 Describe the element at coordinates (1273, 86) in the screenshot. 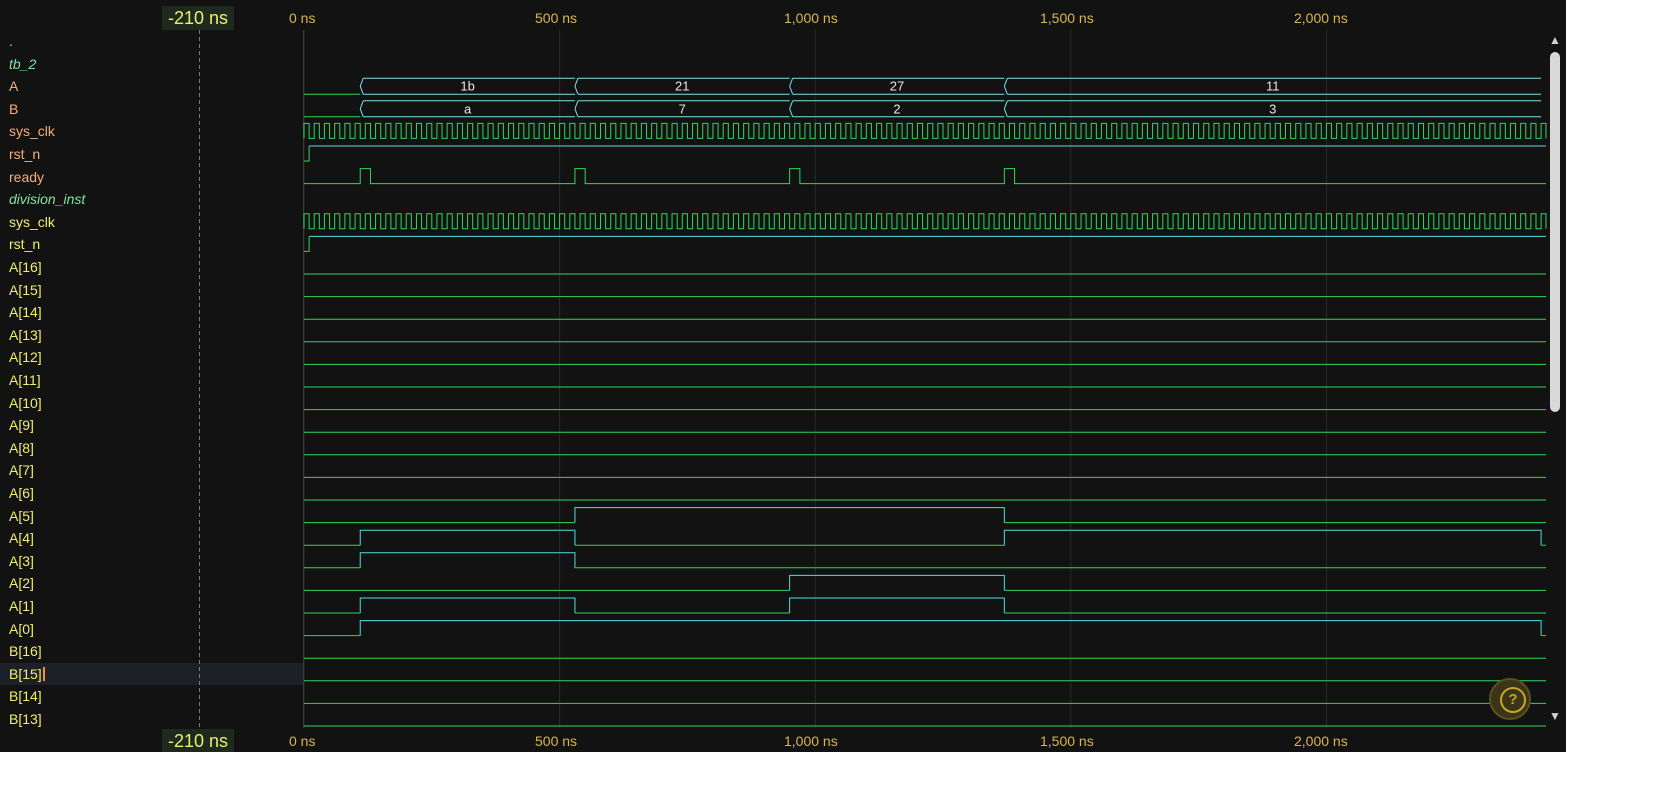

I see `bus-value-label: 11` at that location.